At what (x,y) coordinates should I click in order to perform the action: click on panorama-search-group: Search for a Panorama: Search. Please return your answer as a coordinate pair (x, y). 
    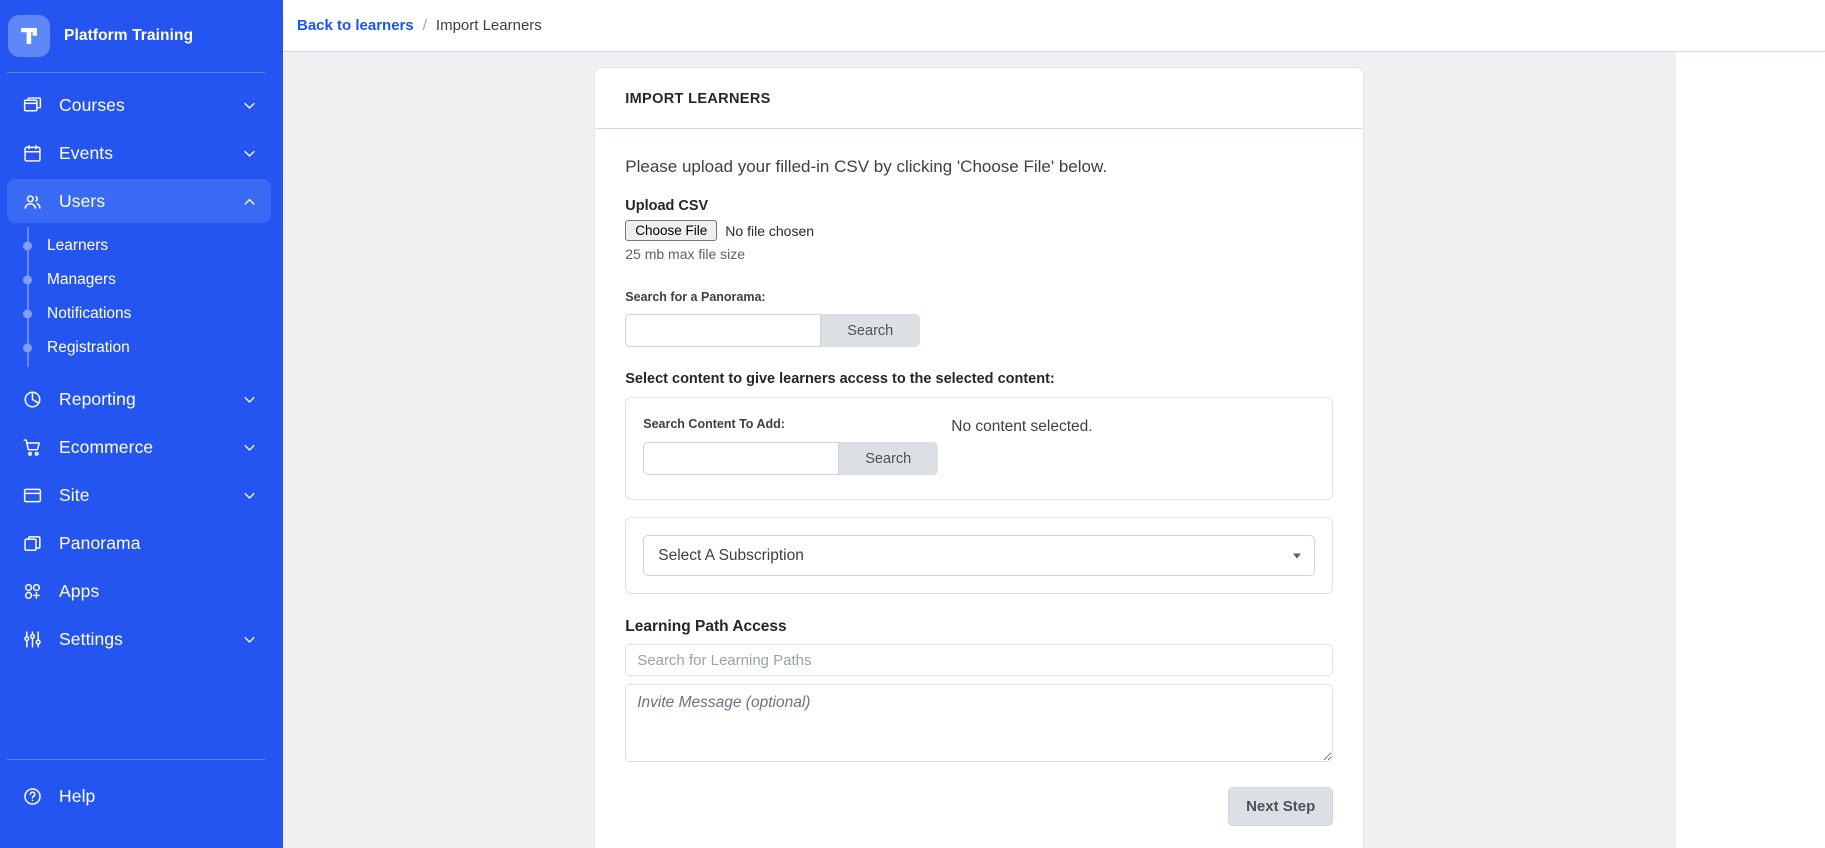
    Looking at the image, I should click on (979, 318).